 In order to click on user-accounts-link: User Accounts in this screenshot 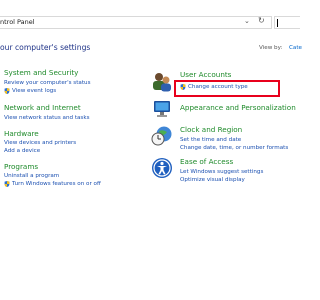, I will do `click(205, 74)`.